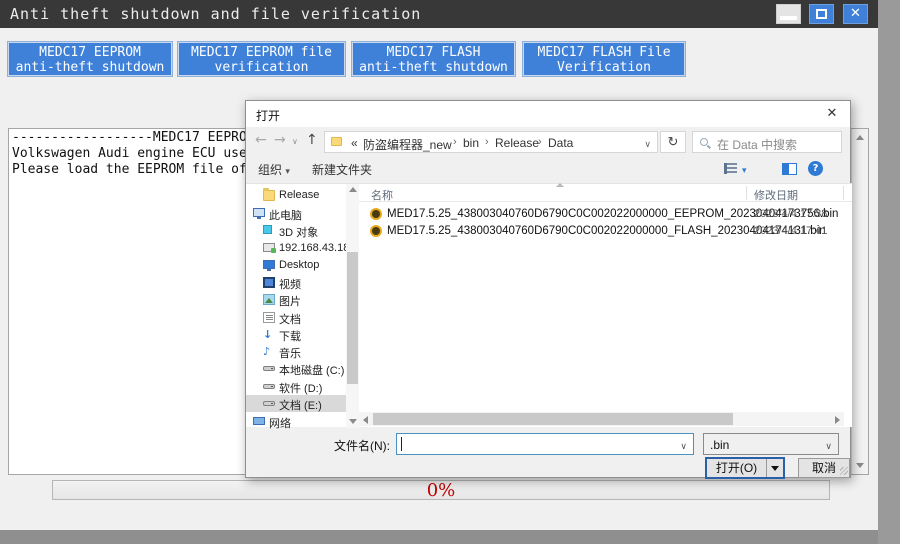 Image resolution: width=900 pixels, height=544 pixels. What do you see at coordinates (312, 140) in the screenshot?
I see `up-icon: ↑` at bounding box center [312, 140].